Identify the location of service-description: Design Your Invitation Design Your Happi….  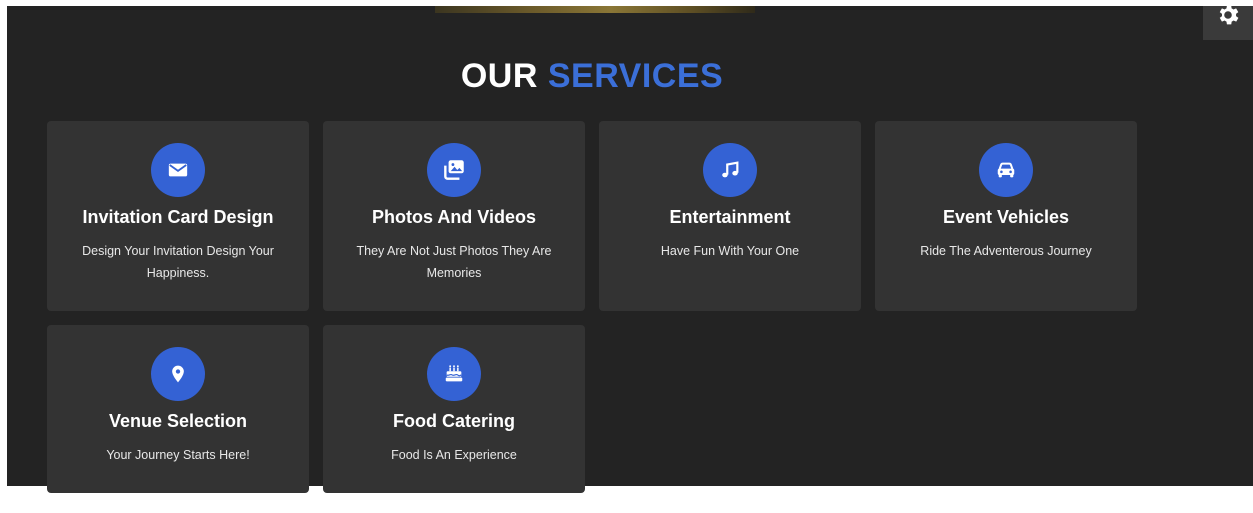
(178, 262).